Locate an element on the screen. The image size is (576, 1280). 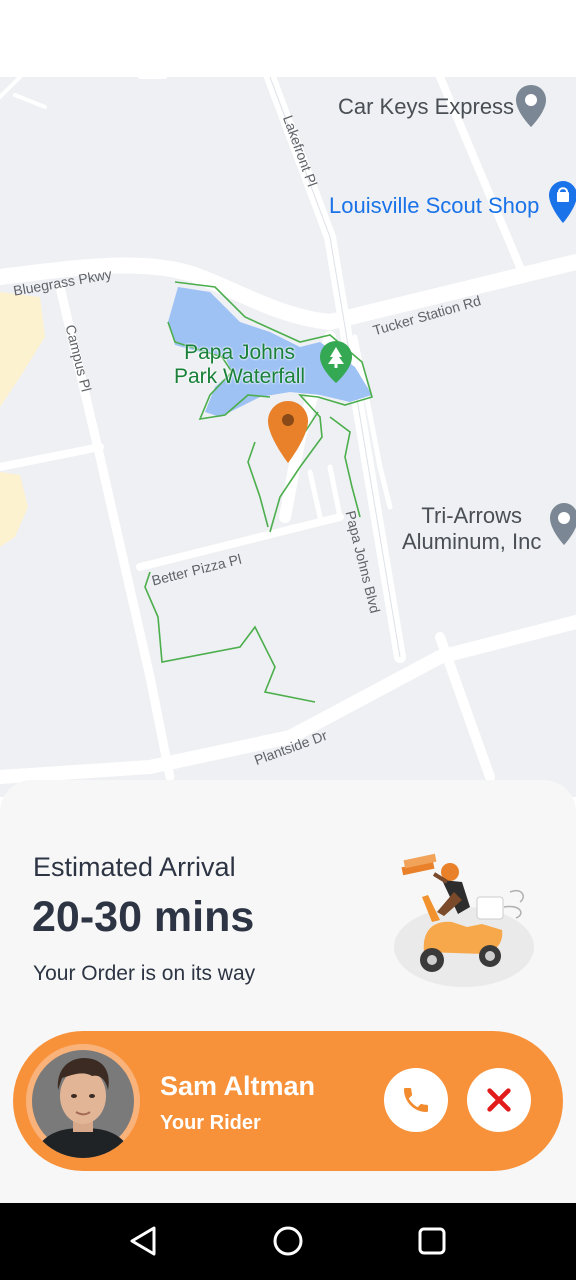
avatar-portrait is located at coordinates (83, 1101).